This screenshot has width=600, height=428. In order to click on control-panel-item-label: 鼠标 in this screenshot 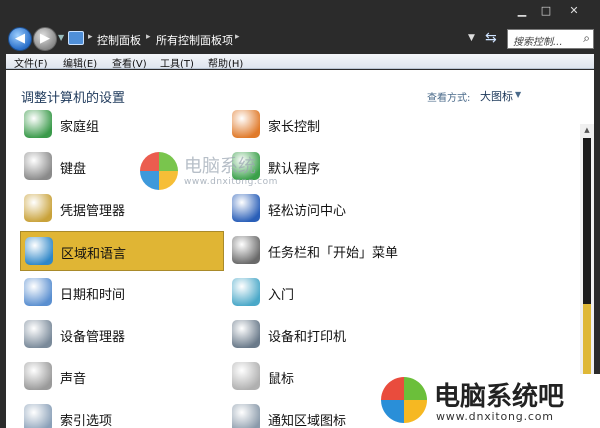, I will do `click(281, 379)`.